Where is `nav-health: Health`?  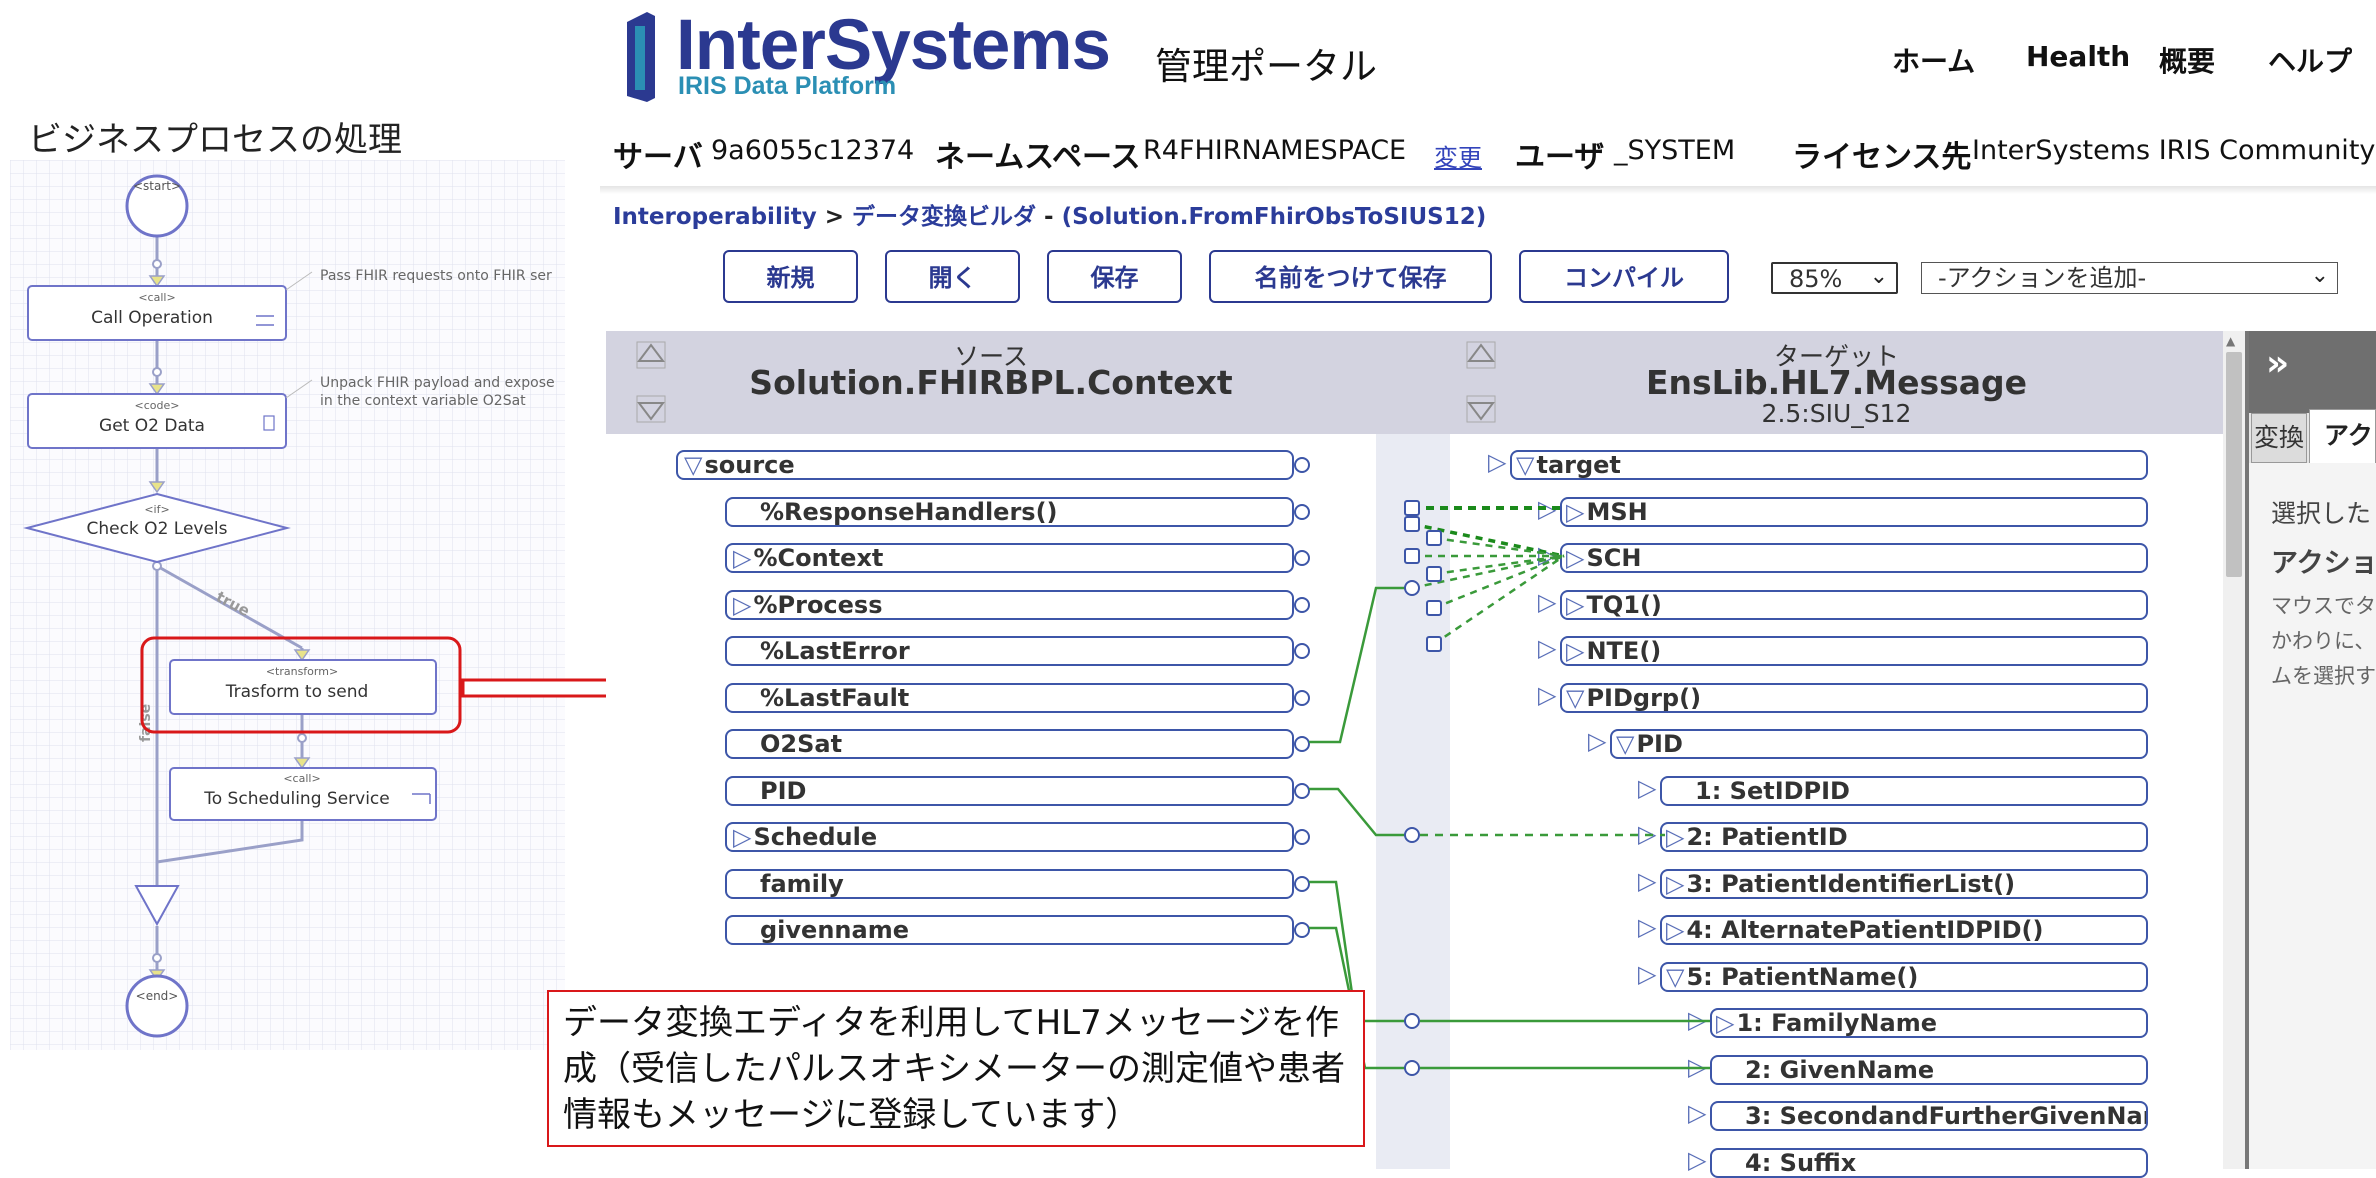 nav-health: Health is located at coordinates (2078, 56).